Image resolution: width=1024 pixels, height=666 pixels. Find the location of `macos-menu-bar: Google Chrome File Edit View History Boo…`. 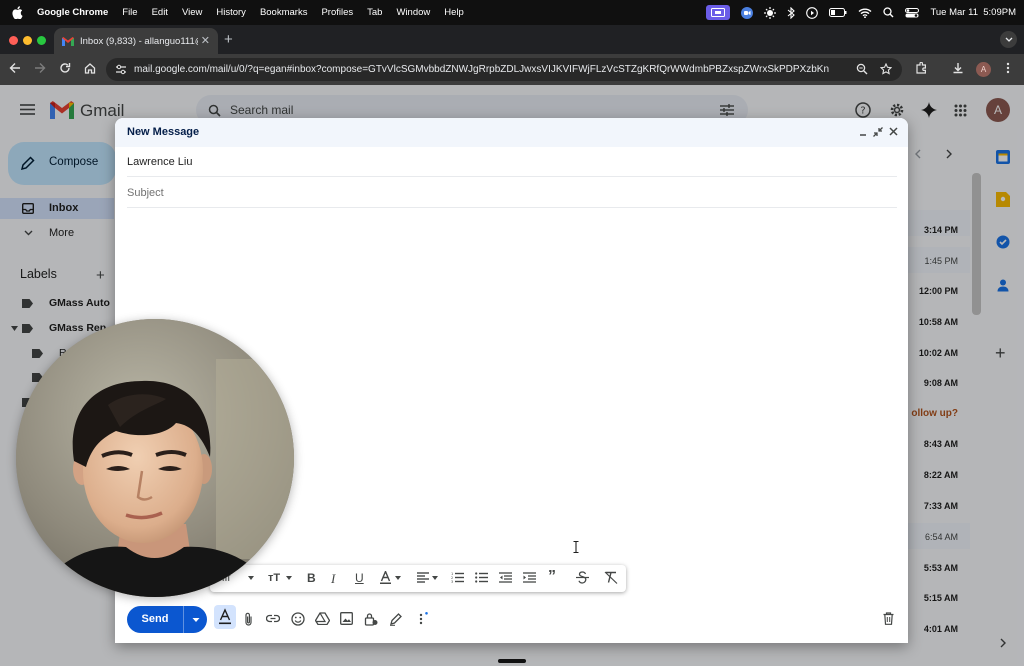

macos-menu-bar: Google Chrome File Edit View History Boo… is located at coordinates (512, 12).